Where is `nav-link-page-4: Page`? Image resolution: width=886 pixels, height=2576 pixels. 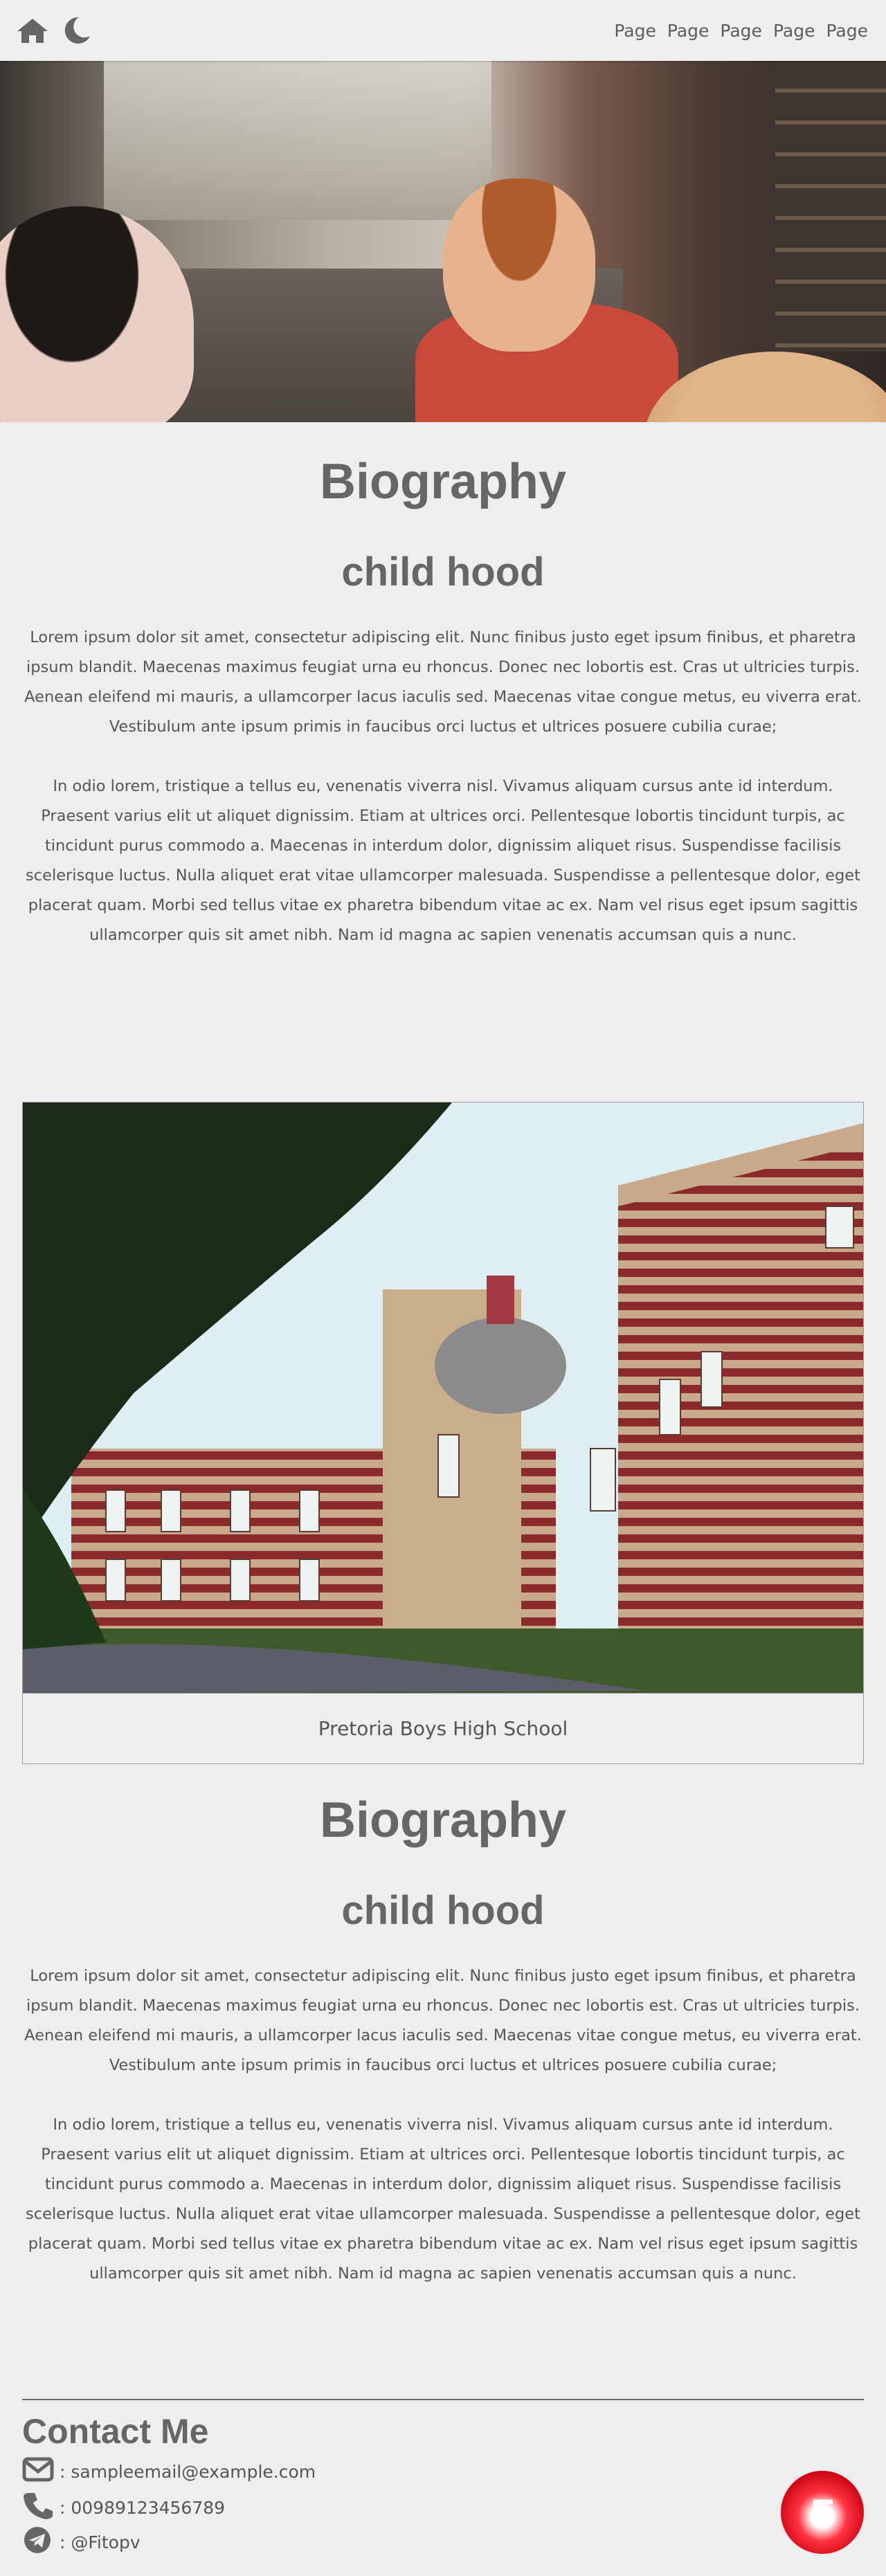 nav-link-page-4: Page is located at coordinates (794, 31).